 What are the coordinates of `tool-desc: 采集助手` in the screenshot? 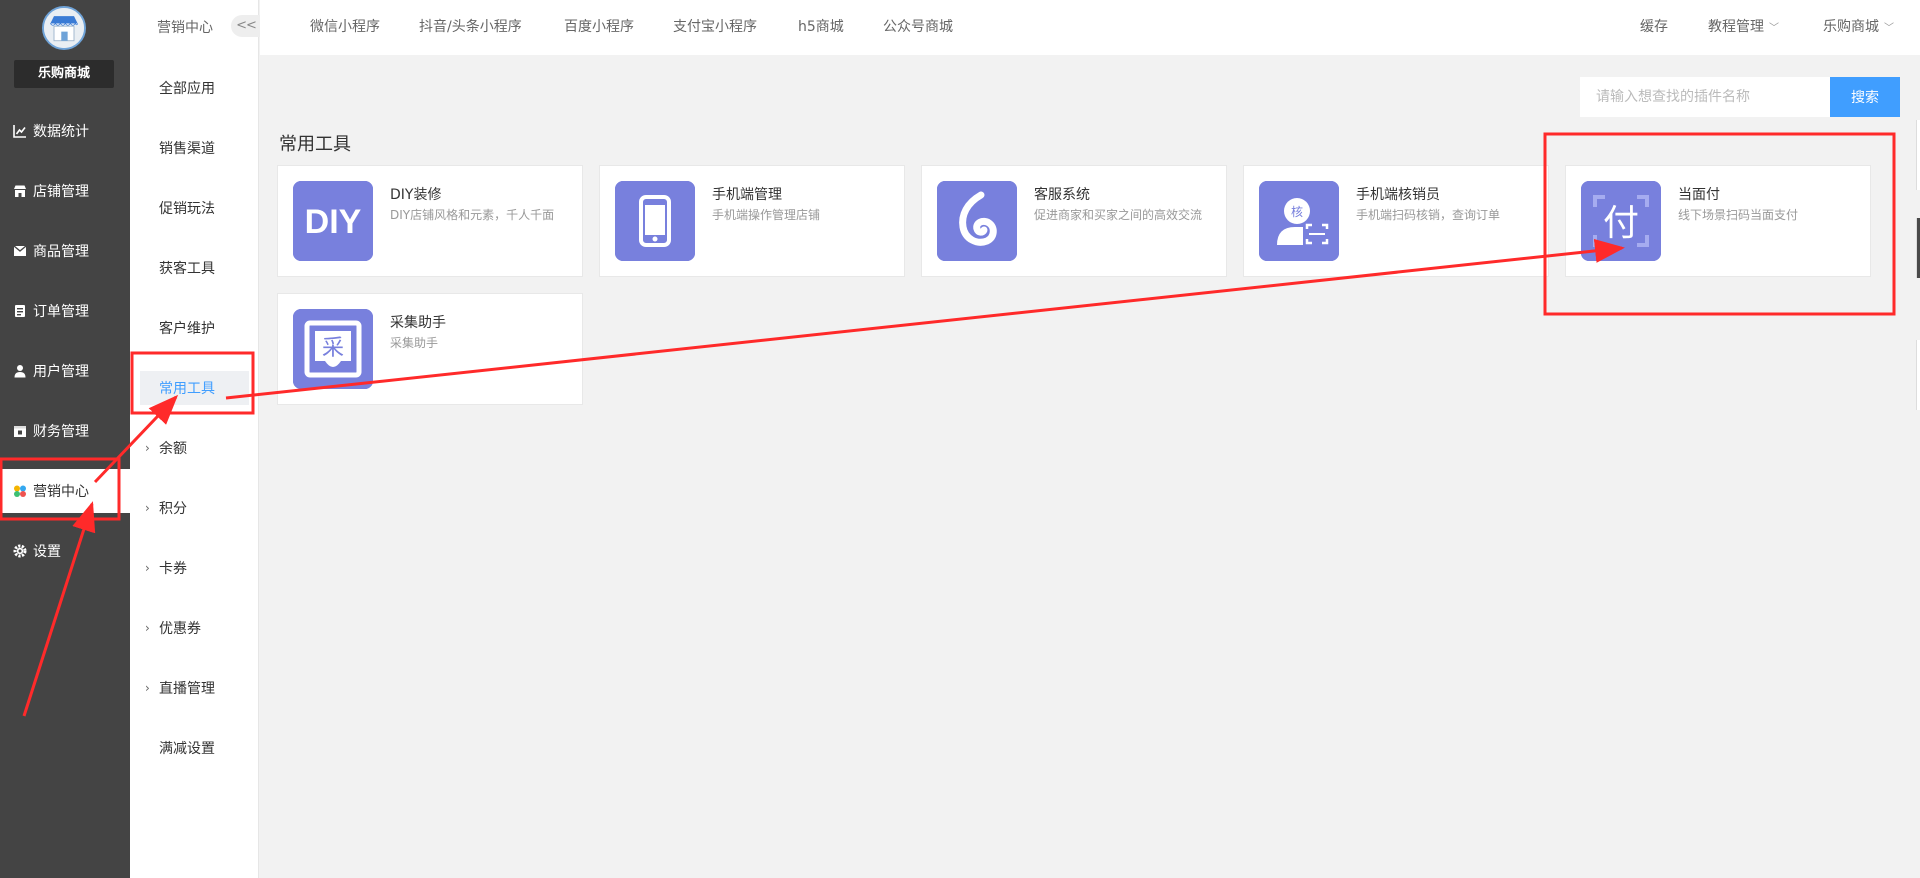 It's located at (414, 343).